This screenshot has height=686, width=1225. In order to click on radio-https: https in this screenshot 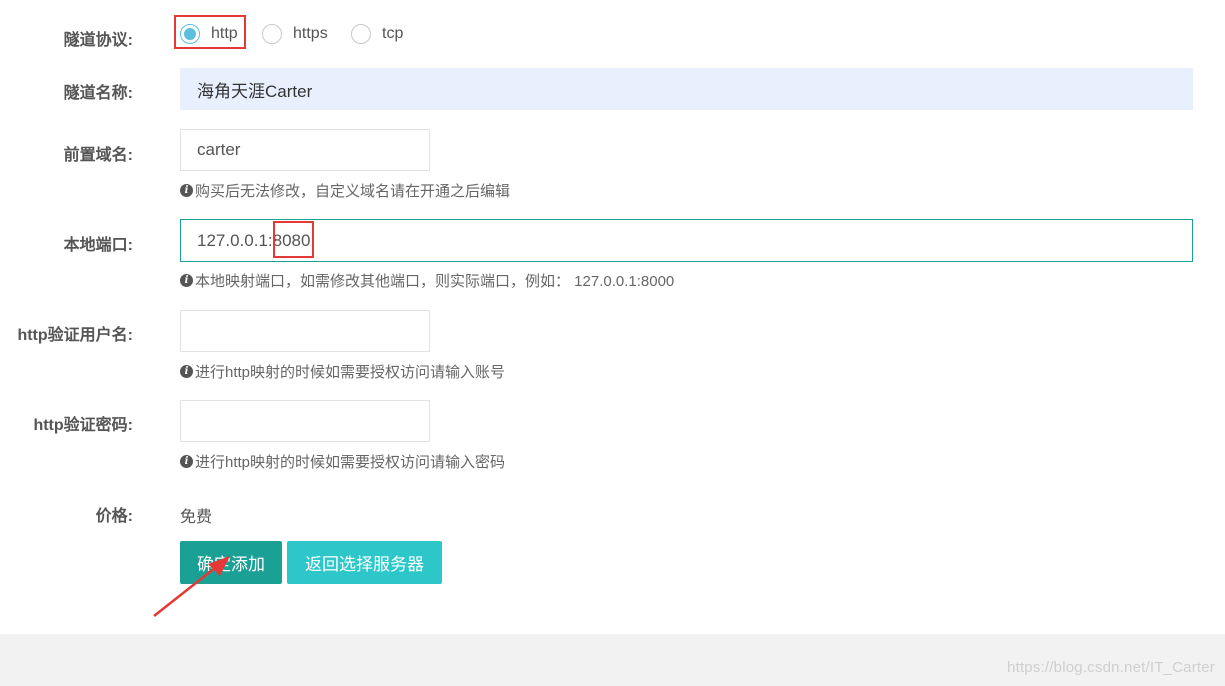, I will do `click(295, 34)`.